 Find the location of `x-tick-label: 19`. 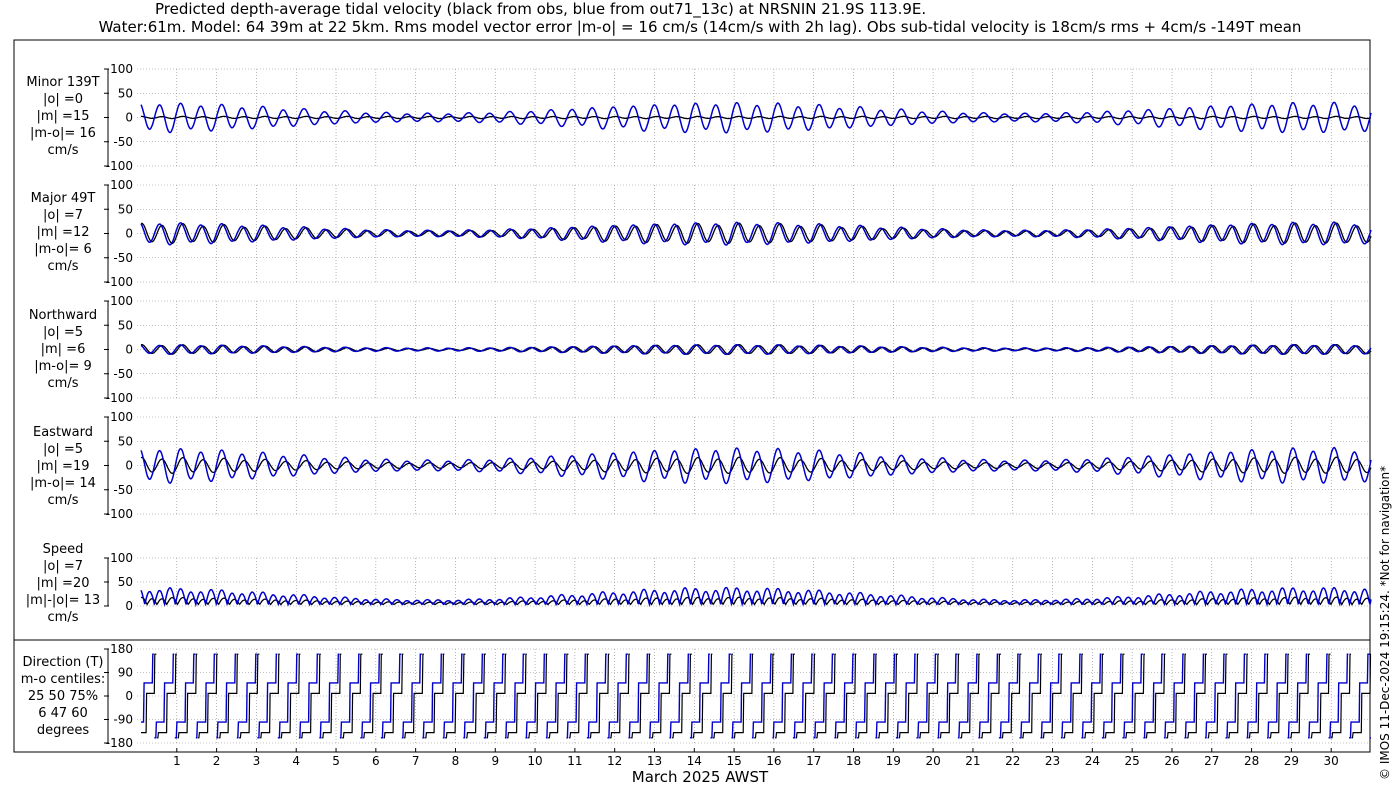

x-tick-label: 19 is located at coordinates (893, 761).